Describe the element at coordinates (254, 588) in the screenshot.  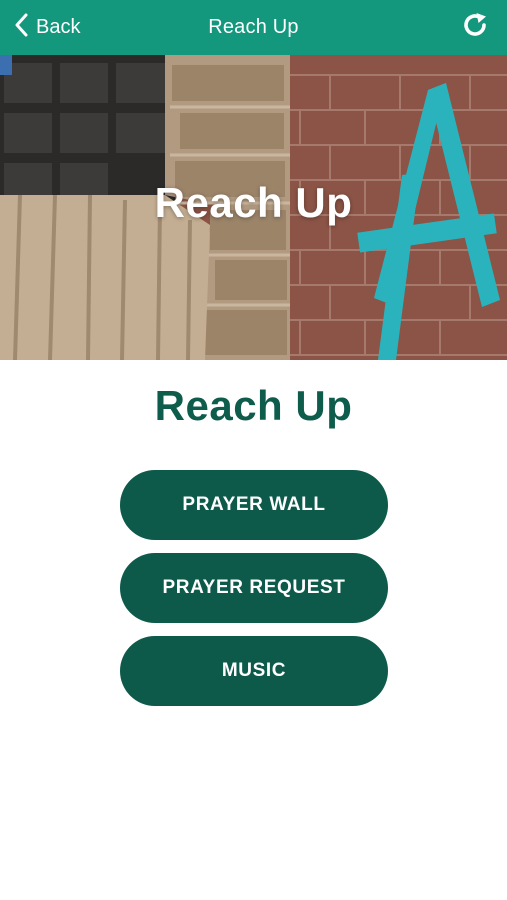
I see `prayer-request-button: PRAYER REQUEST` at that location.